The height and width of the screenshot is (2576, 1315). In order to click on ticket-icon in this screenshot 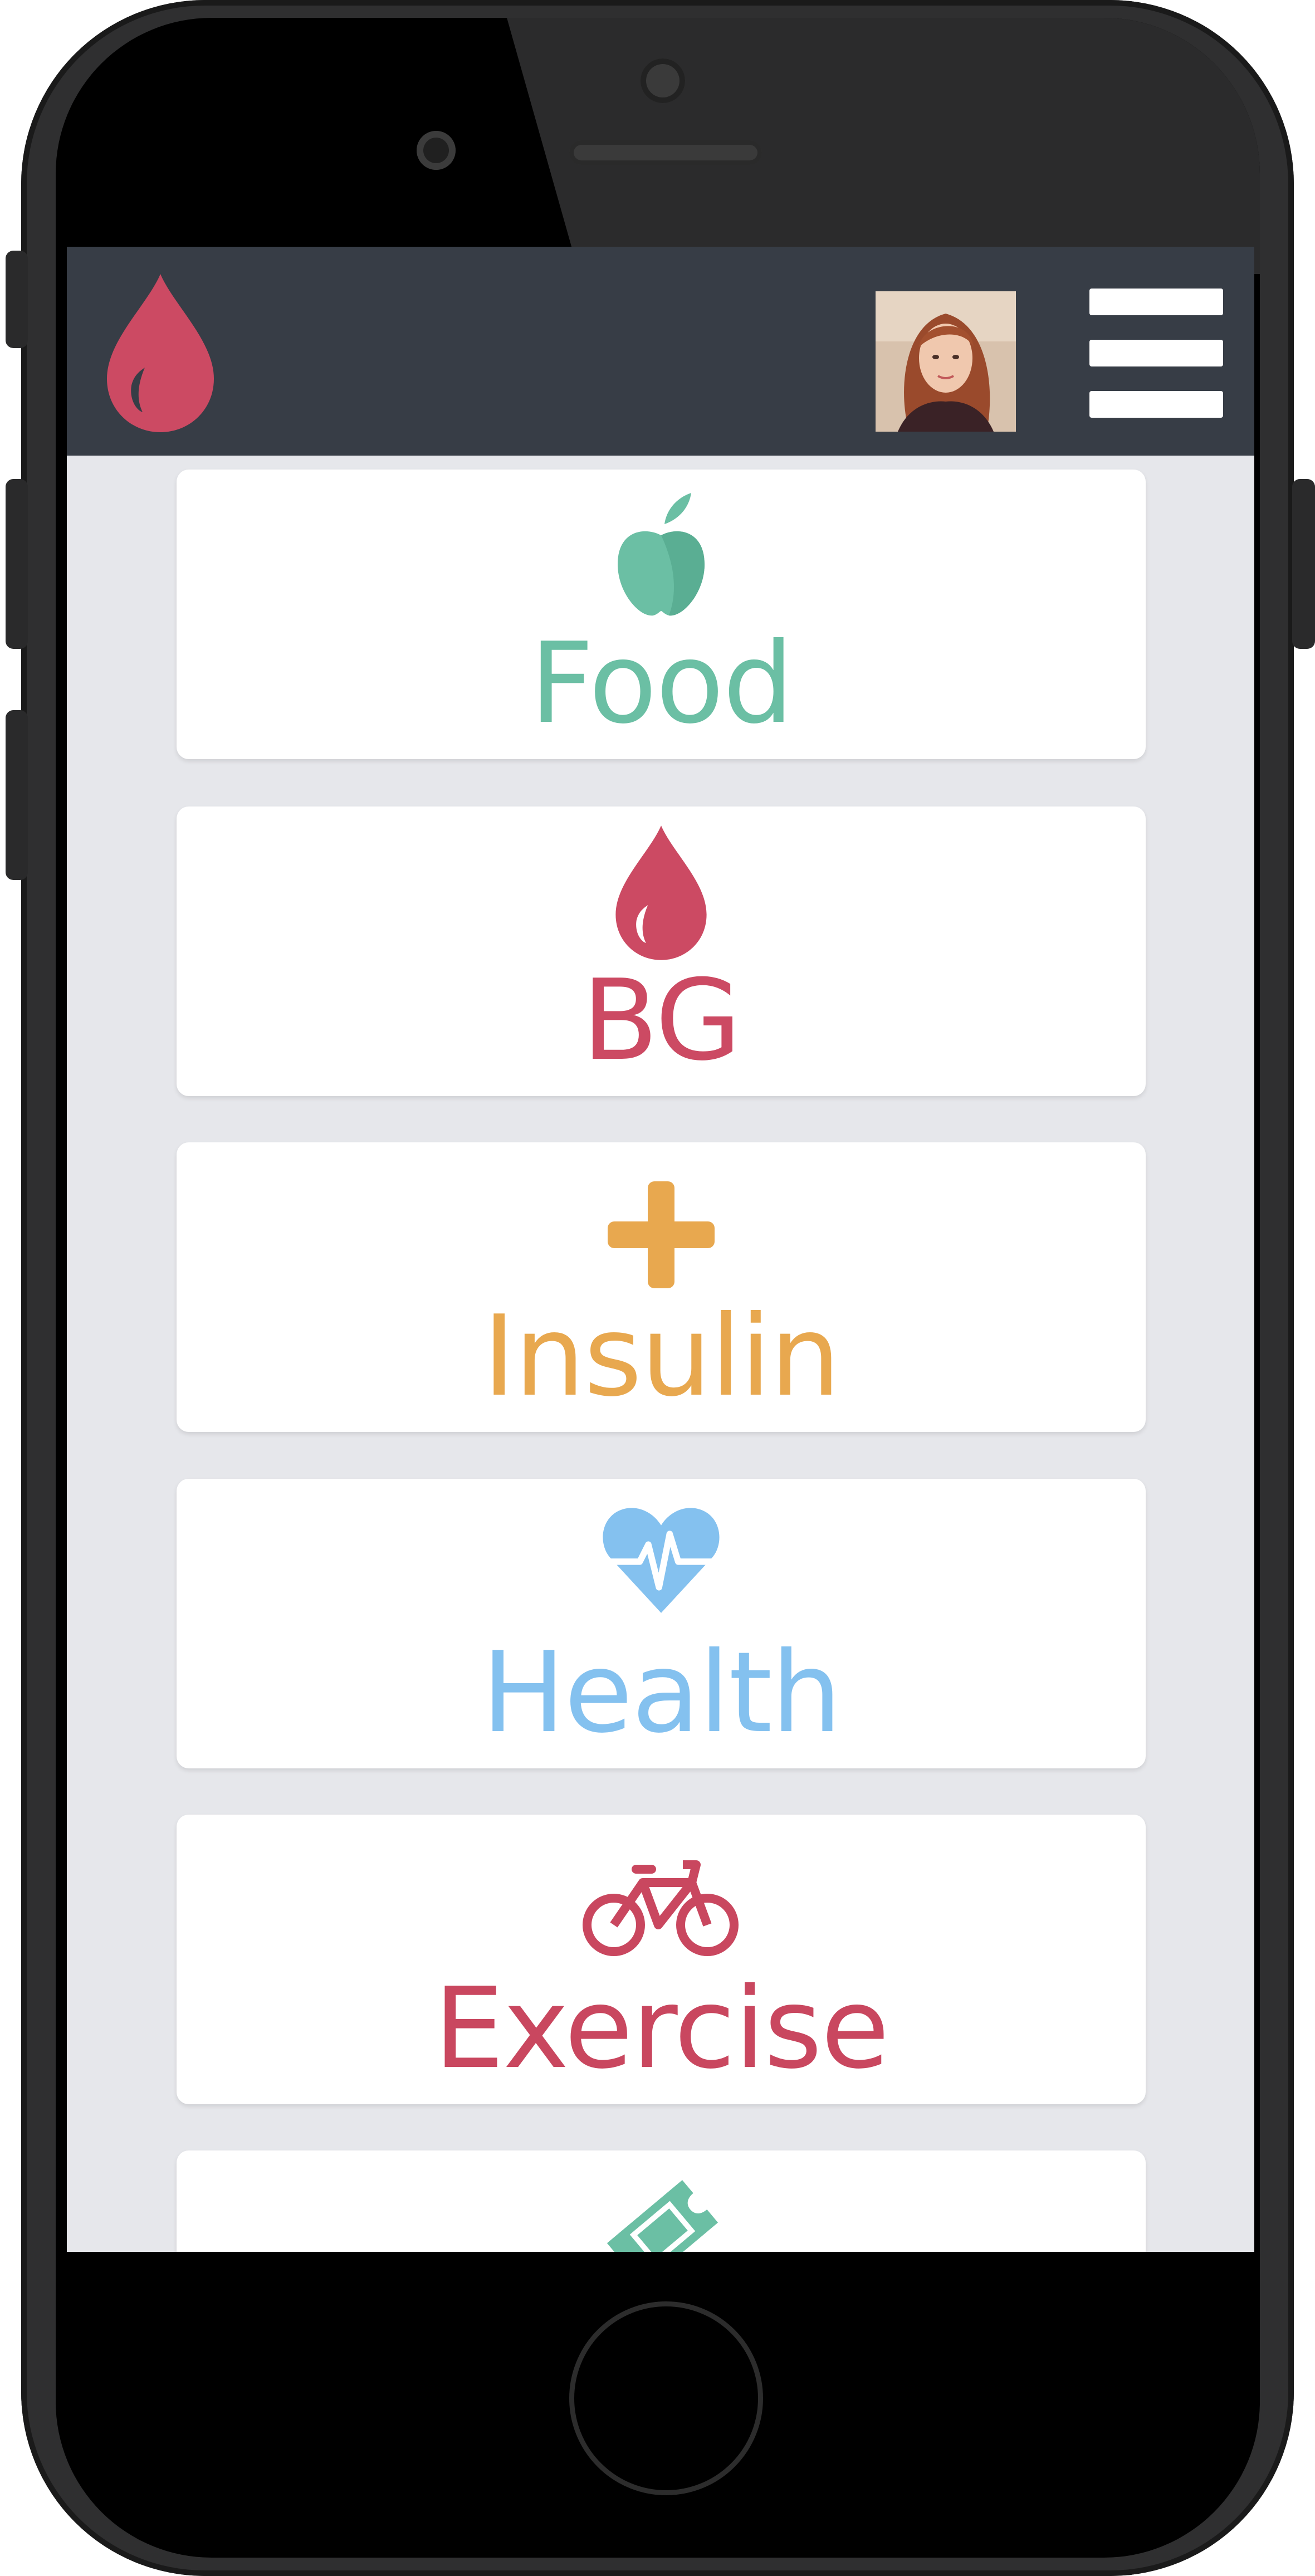, I will do `click(662, 2216)`.